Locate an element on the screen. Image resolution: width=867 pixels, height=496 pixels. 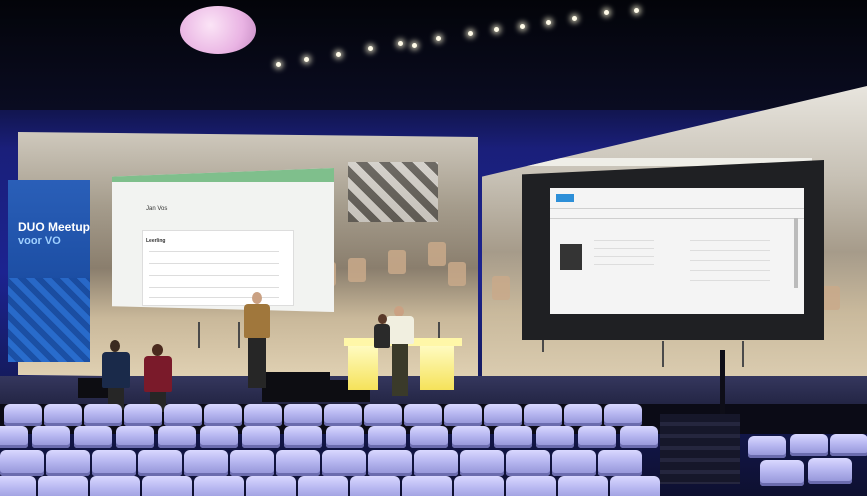
browser-window is located at coordinates (677, 251).